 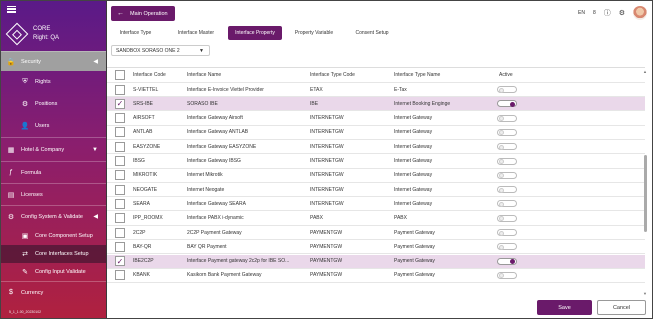 What do you see at coordinates (350, 75) in the screenshot?
I see `header-type-code: Interface Type Code` at bounding box center [350, 75].